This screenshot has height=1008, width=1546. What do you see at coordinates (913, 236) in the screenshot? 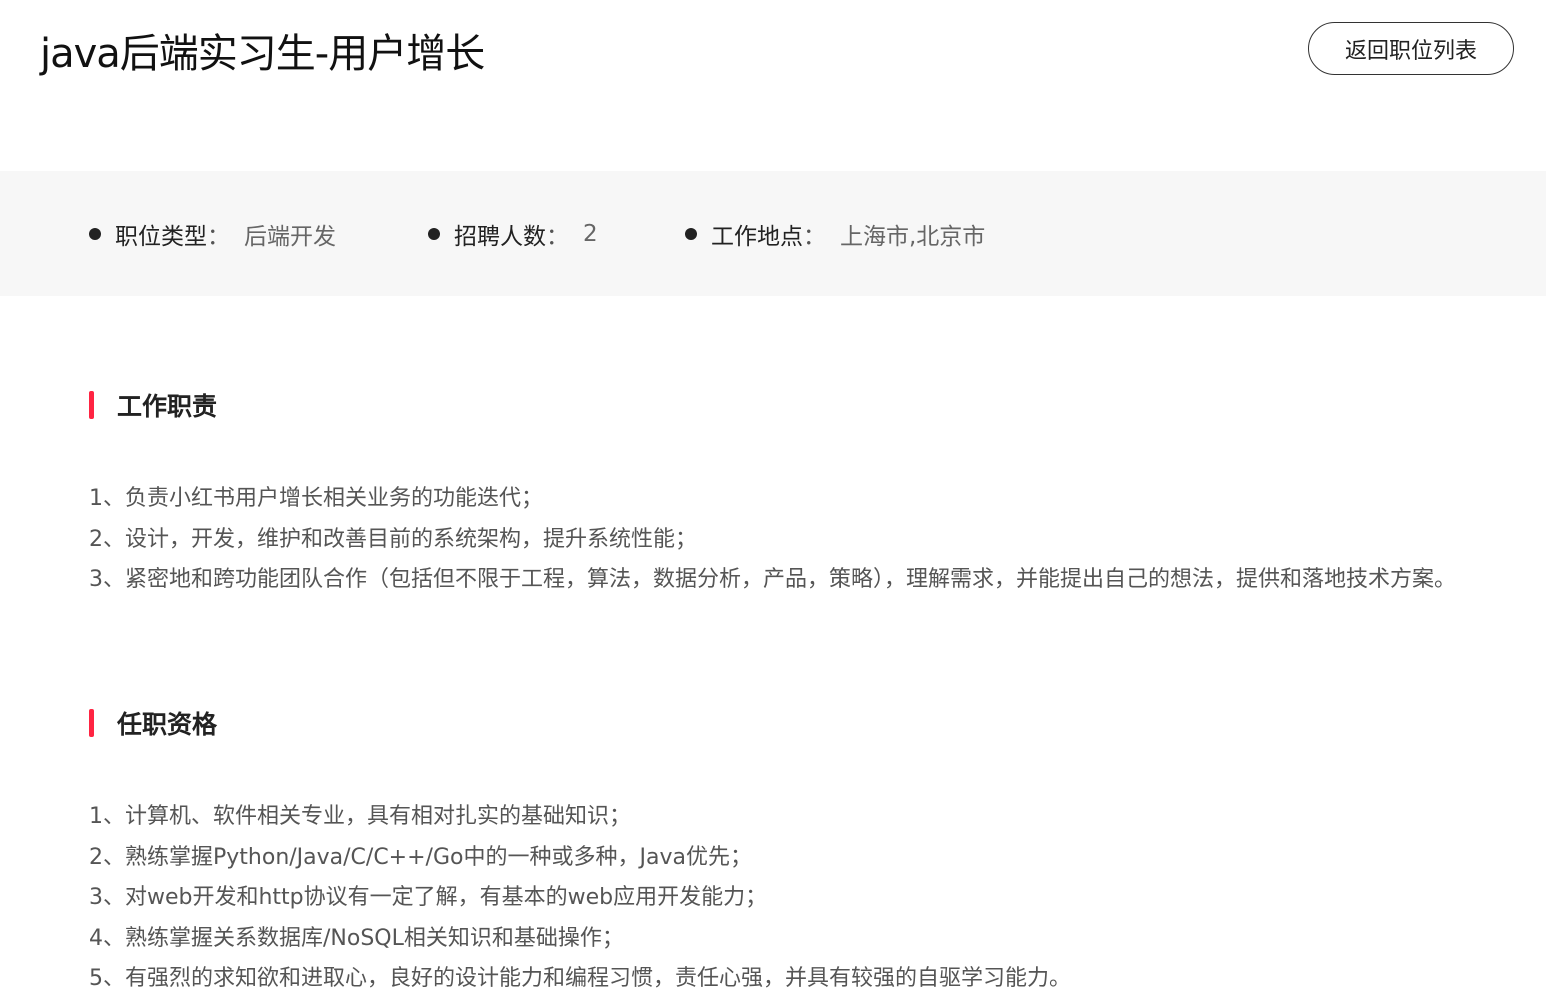
I see `meta-value-location: 上海市,北京市` at bounding box center [913, 236].